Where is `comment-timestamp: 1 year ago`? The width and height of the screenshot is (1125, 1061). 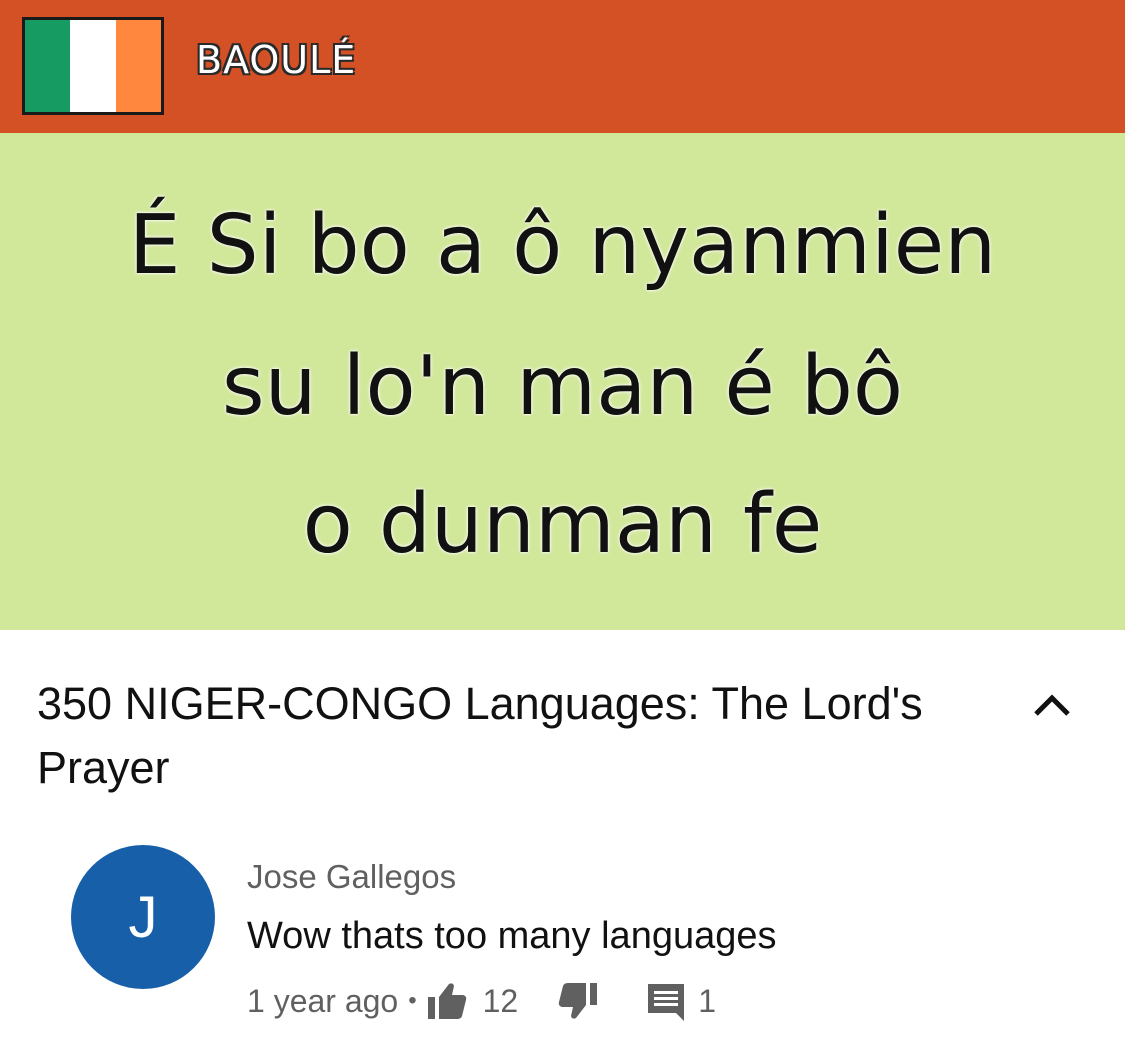
comment-timestamp: 1 year ago is located at coordinates (323, 1000).